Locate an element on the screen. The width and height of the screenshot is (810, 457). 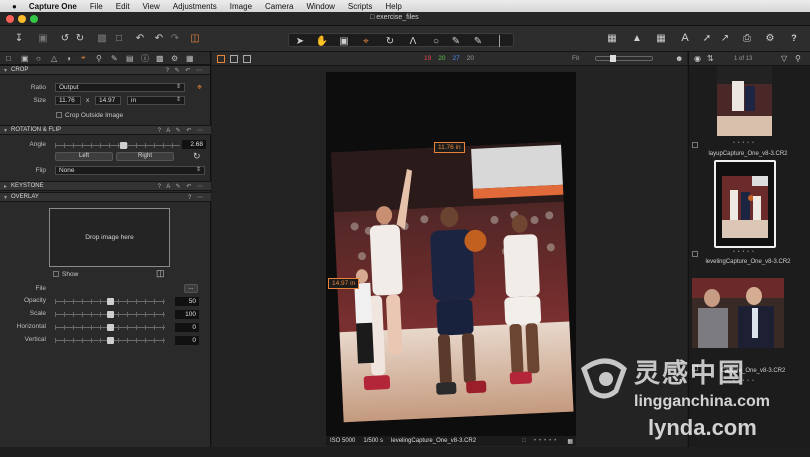
thumbnail-2-selected is located at coordinates (745, 204).